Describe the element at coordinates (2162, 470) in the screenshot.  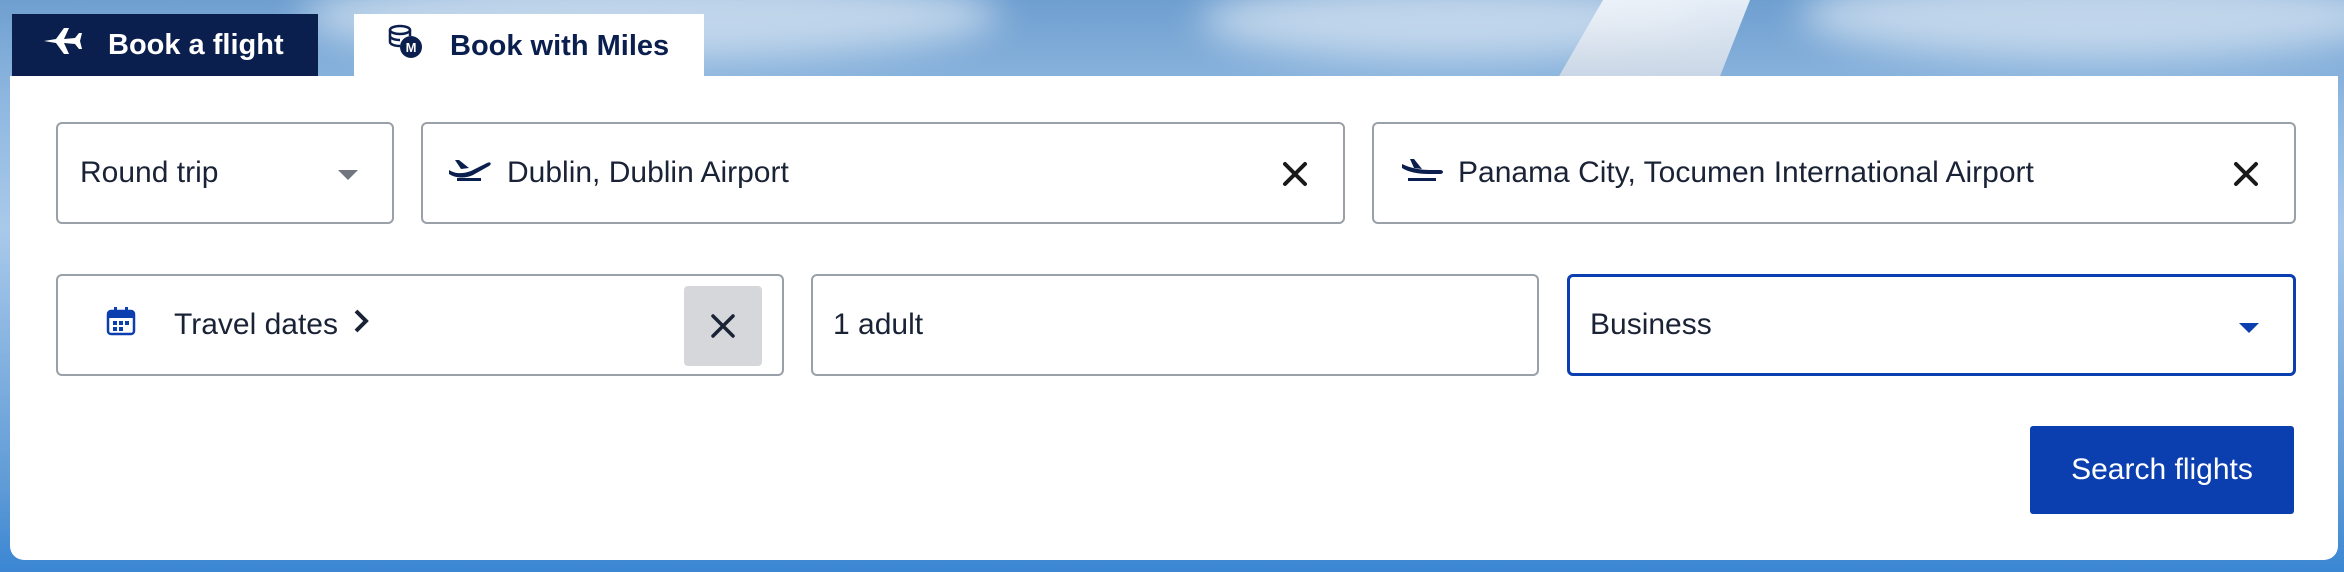
I see `search-flights-button: Search flights` at that location.